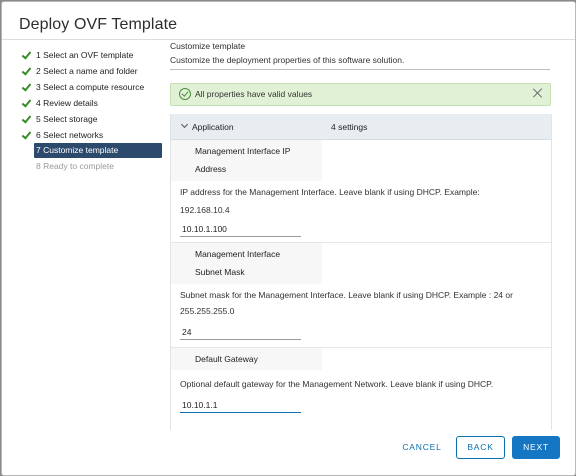 The width and height of the screenshot is (576, 476). What do you see at coordinates (360, 94) in the screenshot?
I see `validation-alert: All properties have valid values` at bounding box center [360, 94].